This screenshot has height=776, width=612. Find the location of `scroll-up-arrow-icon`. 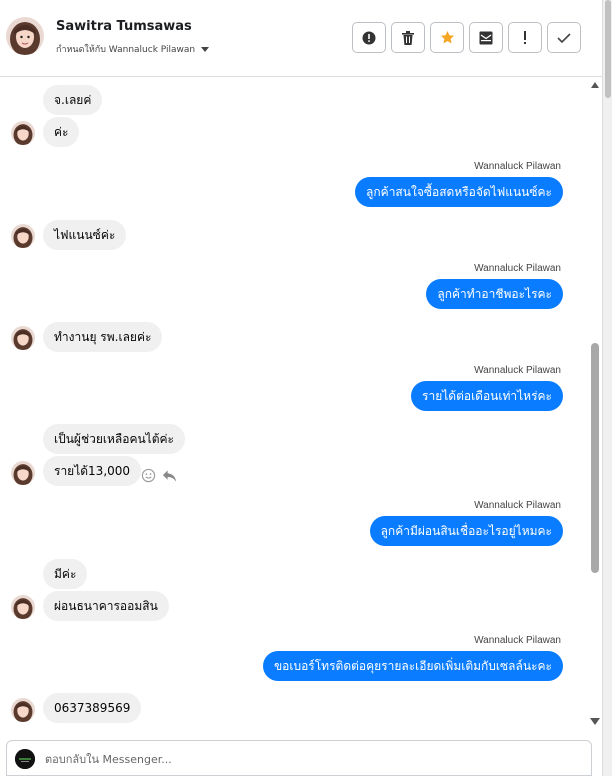

scroll-up-arrow-icon is located at coordinates (595, 85).